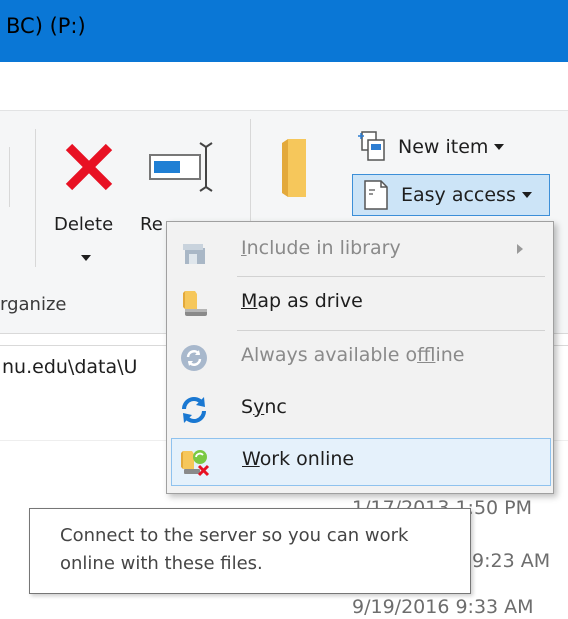 The image size is (568, 619). Describe the element at coordinates (458, 195) in the screenshot. I see `easy-access-label: Easy access` at that location.